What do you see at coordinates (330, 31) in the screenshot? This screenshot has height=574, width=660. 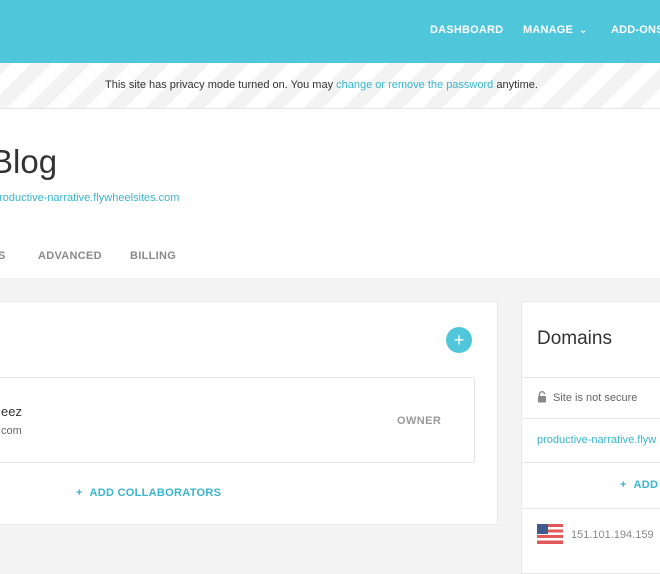 I see `top-nav-bar: DASHBOARD MANAGE ⌄ ADD-ONS` at bounding box center [330, 31].